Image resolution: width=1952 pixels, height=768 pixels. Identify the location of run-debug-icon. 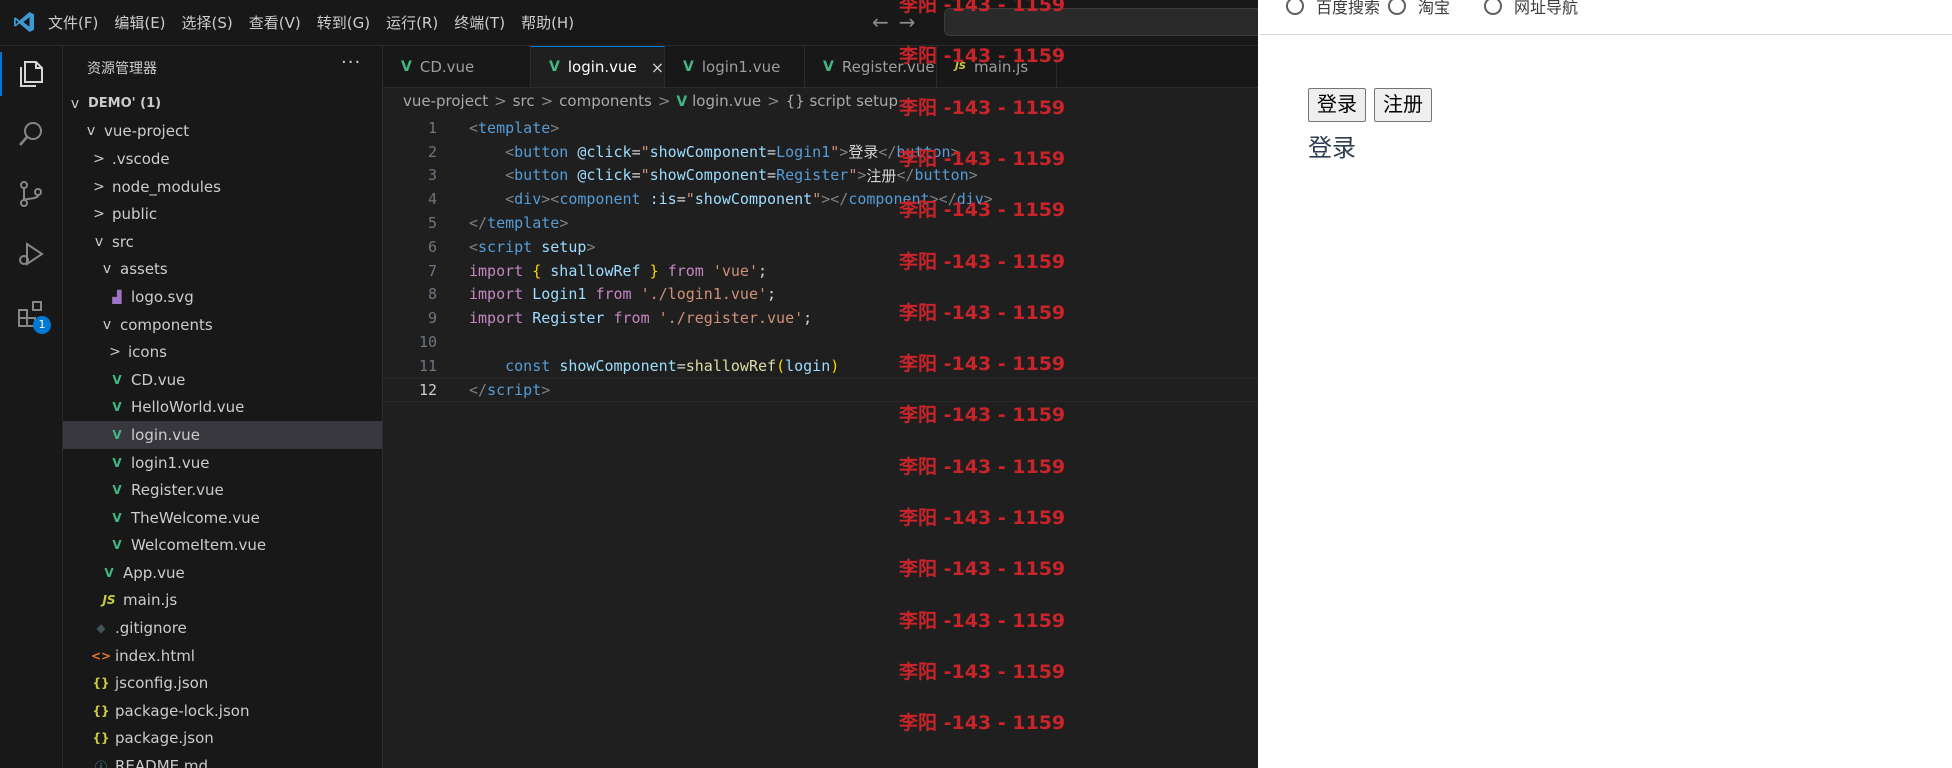
(31, 254).